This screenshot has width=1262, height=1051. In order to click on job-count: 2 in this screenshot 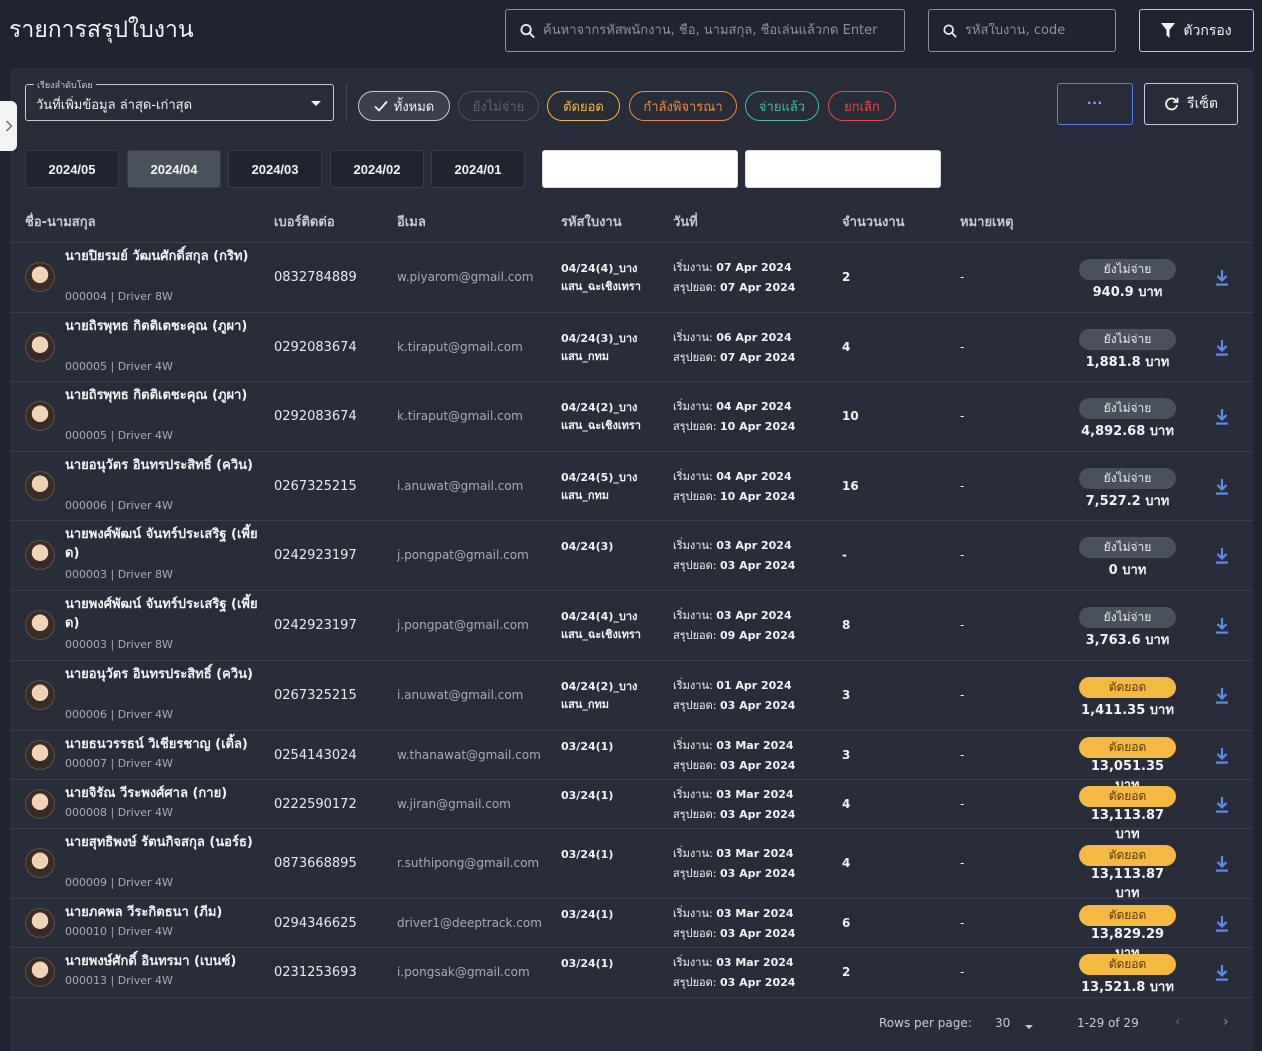, I will do `click(846, 277)`.